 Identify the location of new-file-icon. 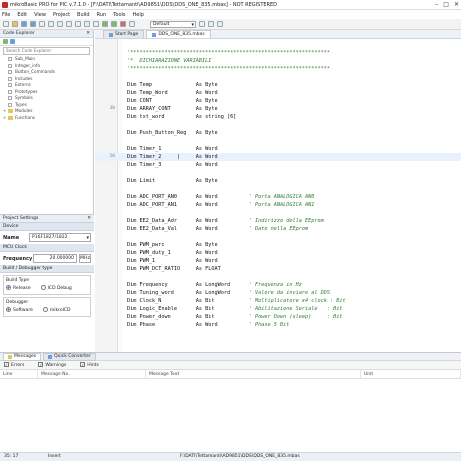
(6, 24).